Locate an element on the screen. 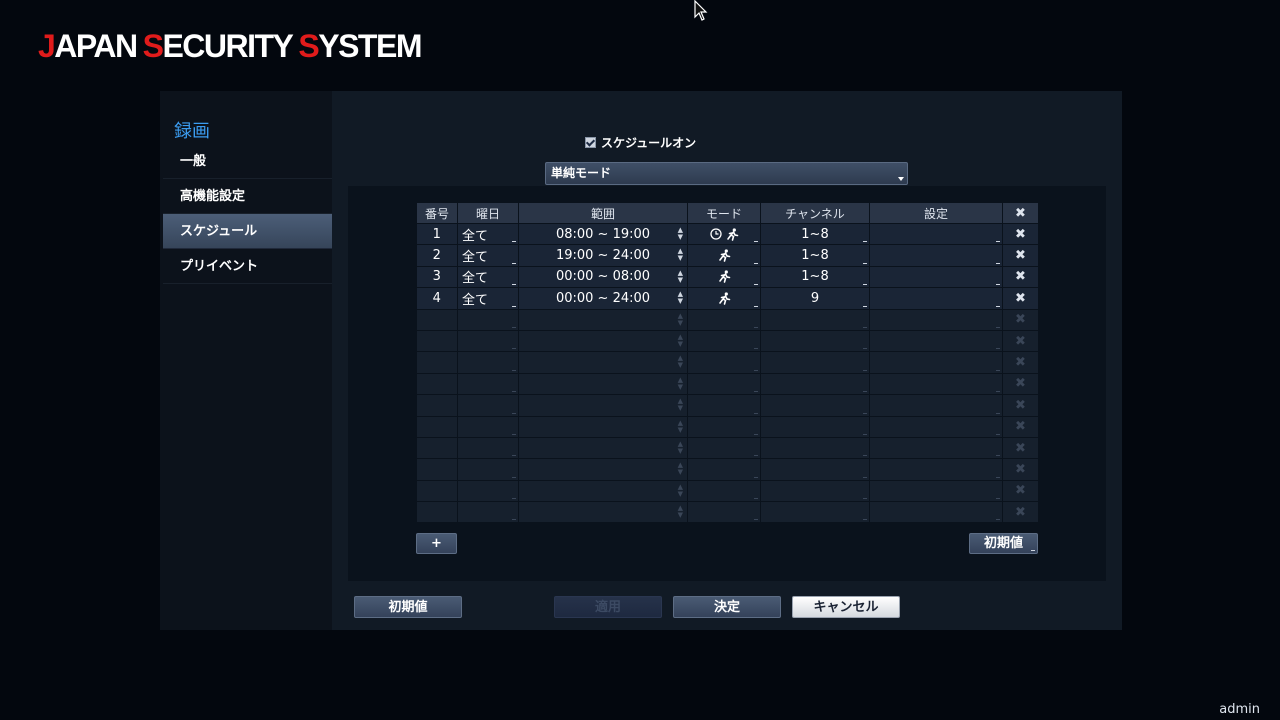 This screenshot has width=1280, height=720. mode-select-value: 単純モード is located at coordinates (581, 173).